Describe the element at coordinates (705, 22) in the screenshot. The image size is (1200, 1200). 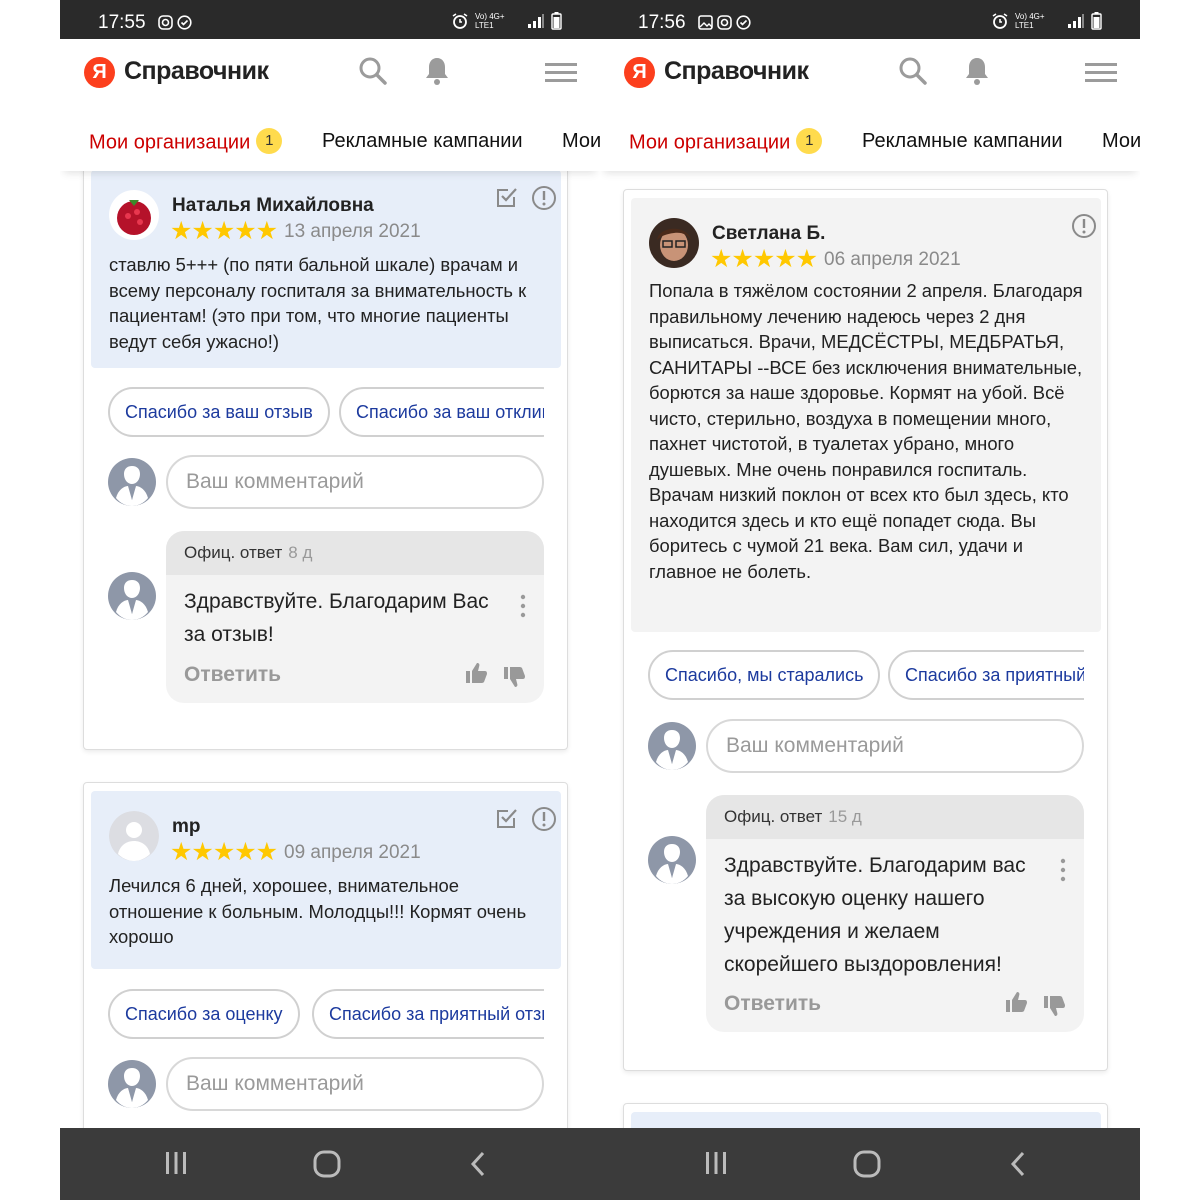
I see `image-icon` at that location.